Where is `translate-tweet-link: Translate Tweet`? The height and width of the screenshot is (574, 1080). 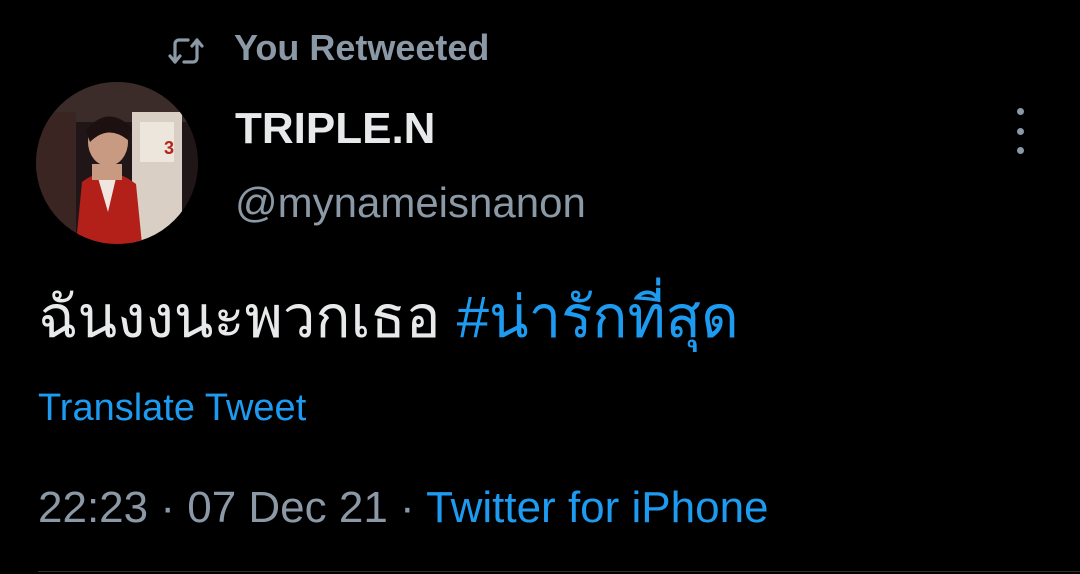 translate-tweet-link: Translate Tweet is located at coordinates (172, 408).